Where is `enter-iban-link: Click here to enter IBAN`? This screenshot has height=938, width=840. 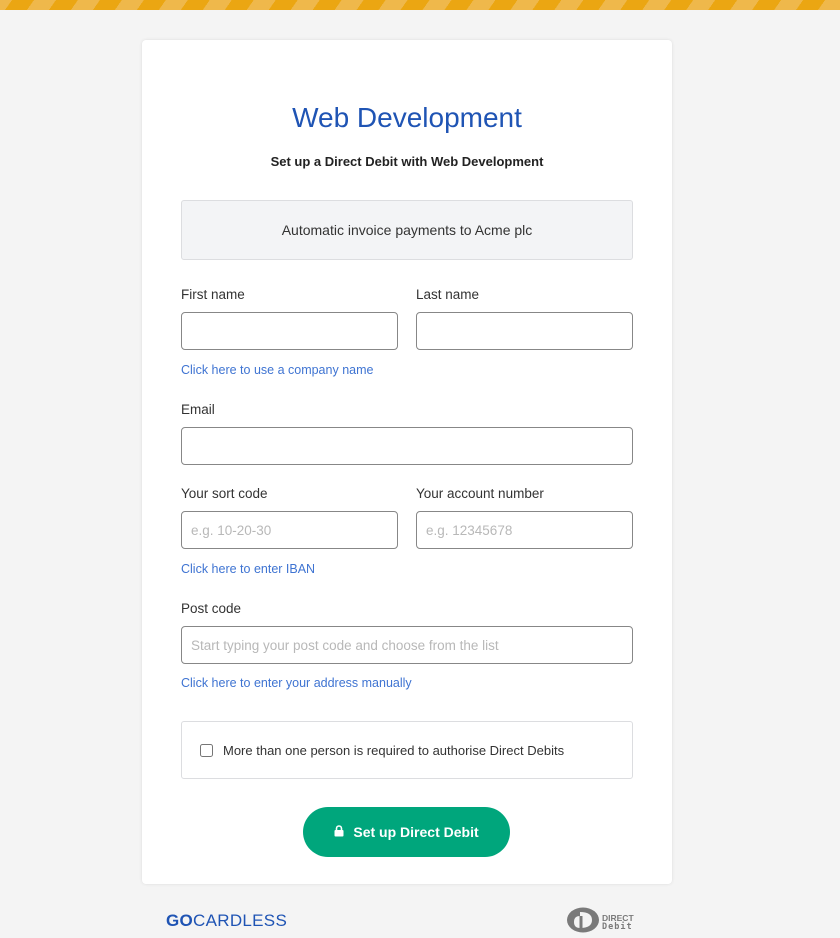 enter-iban-link: Click here to enter IBAN is located at coordinates (248, 569).